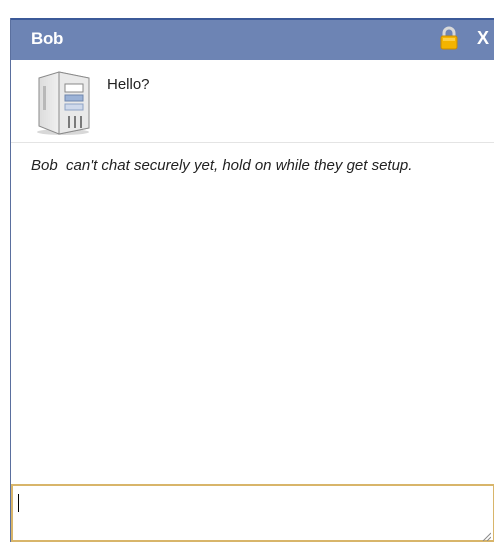 The image size is (494, 546). I want to click on message-row: Hello?, so click(252, 101).